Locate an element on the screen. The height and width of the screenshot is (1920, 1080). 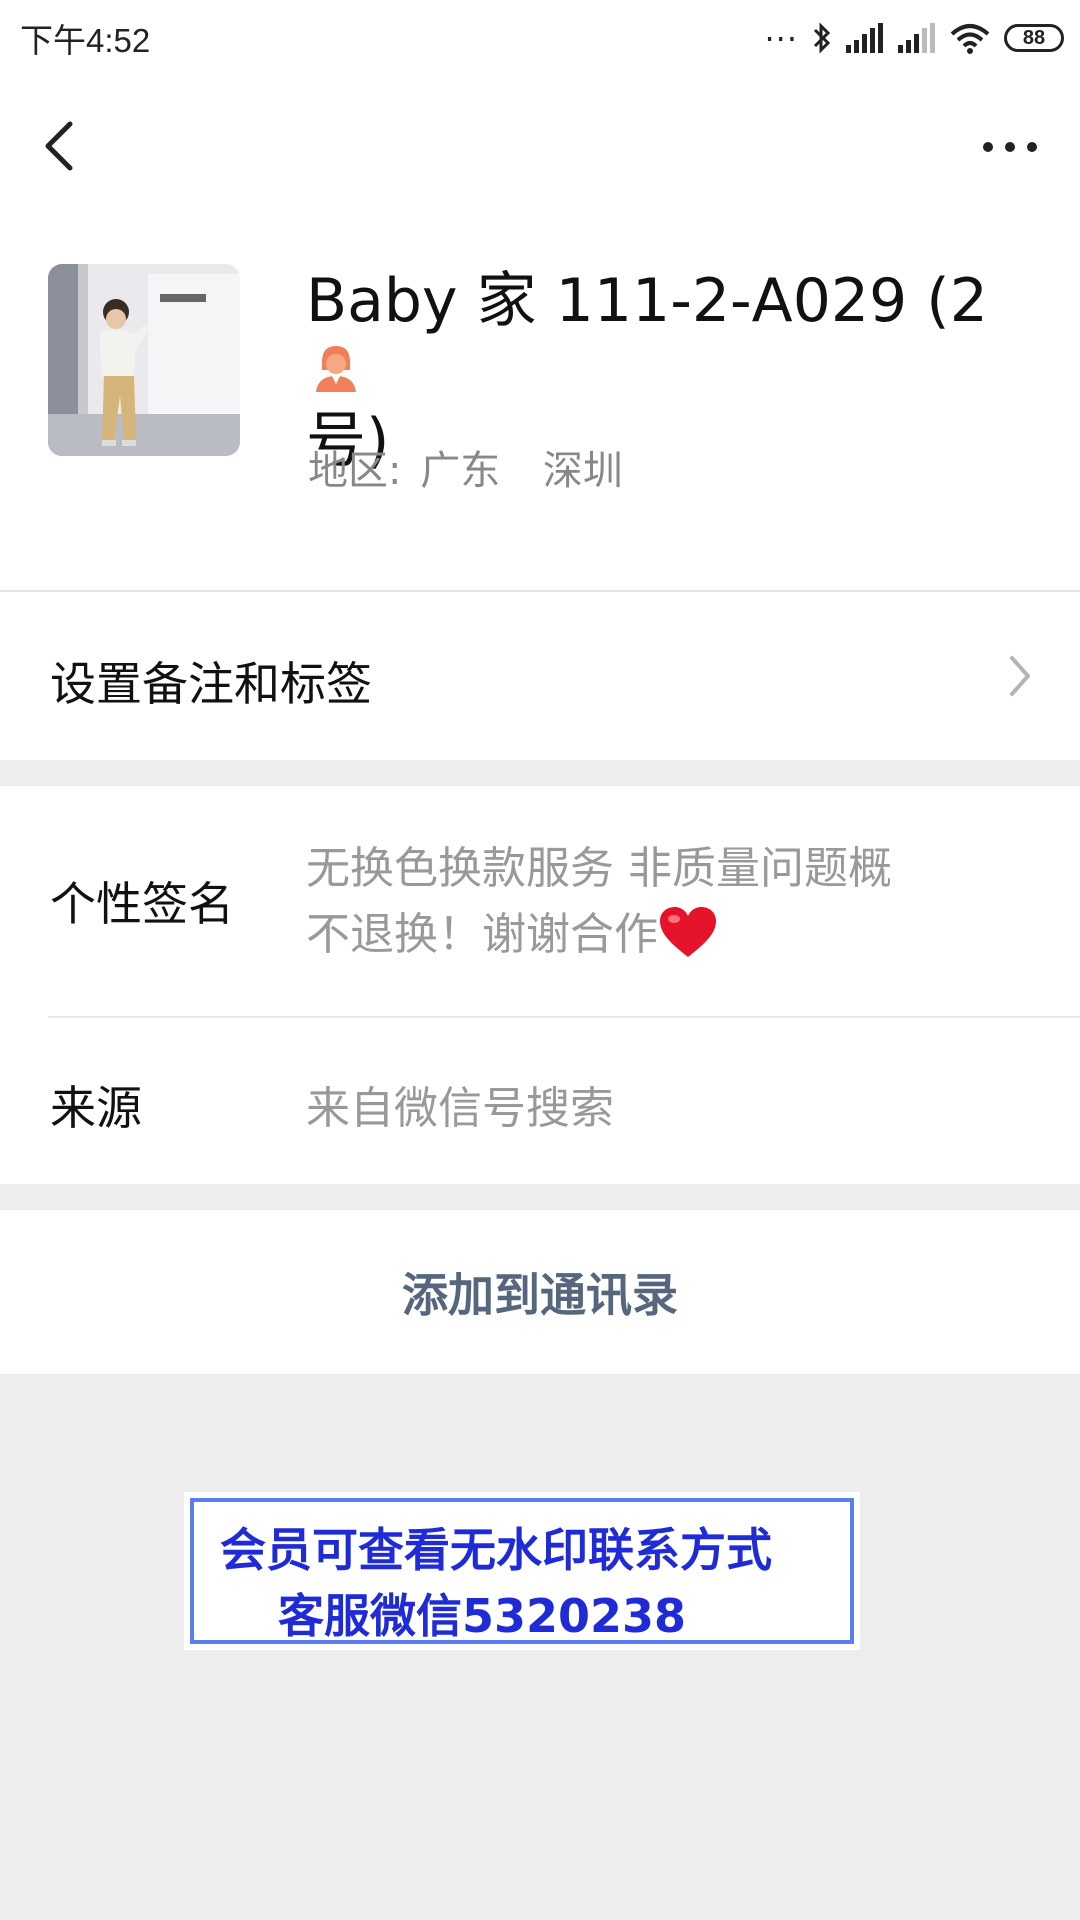
add-contact-section: 添加到通讯录 is located at coordinates (540, 1292).